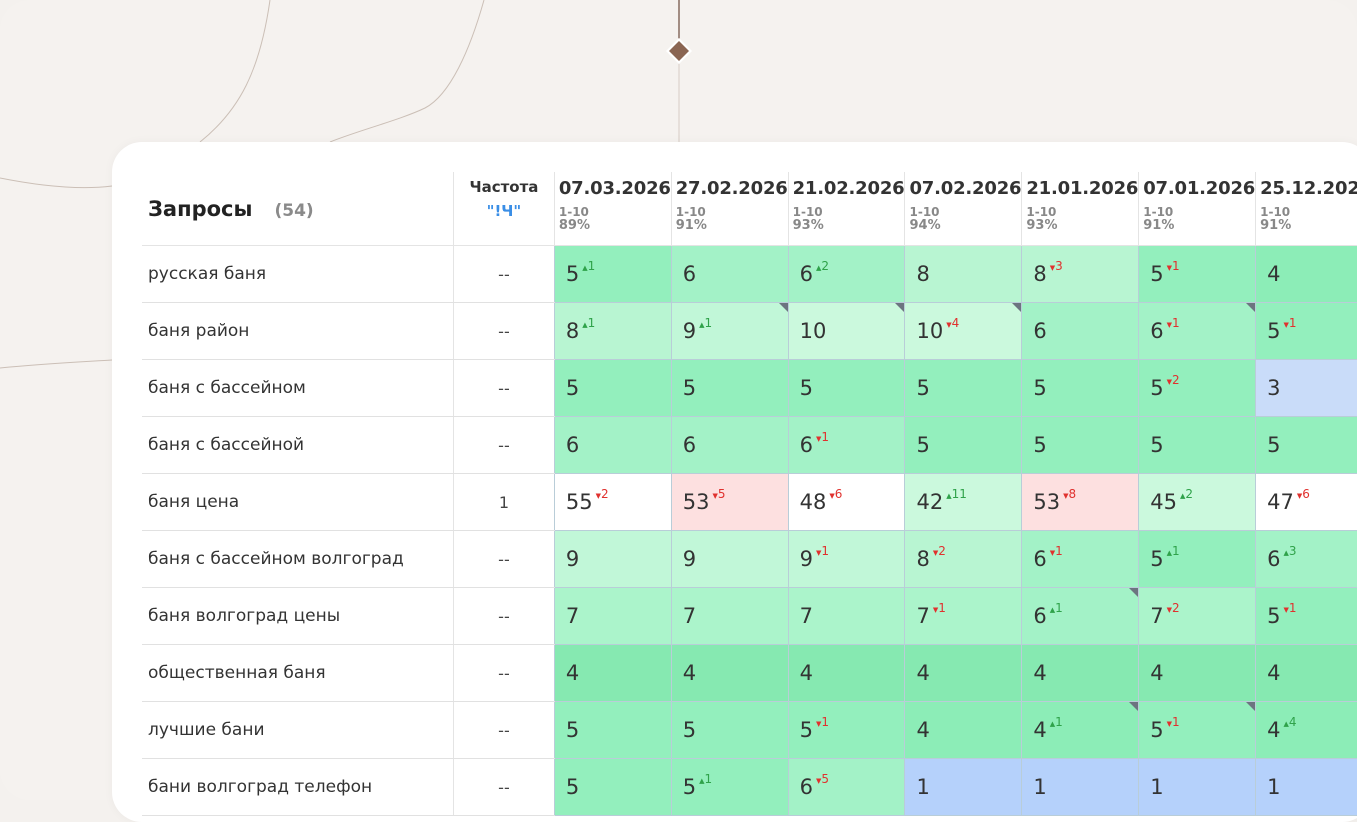  I want to click on position-cell: 4 ▲4, so click(1306, 730).